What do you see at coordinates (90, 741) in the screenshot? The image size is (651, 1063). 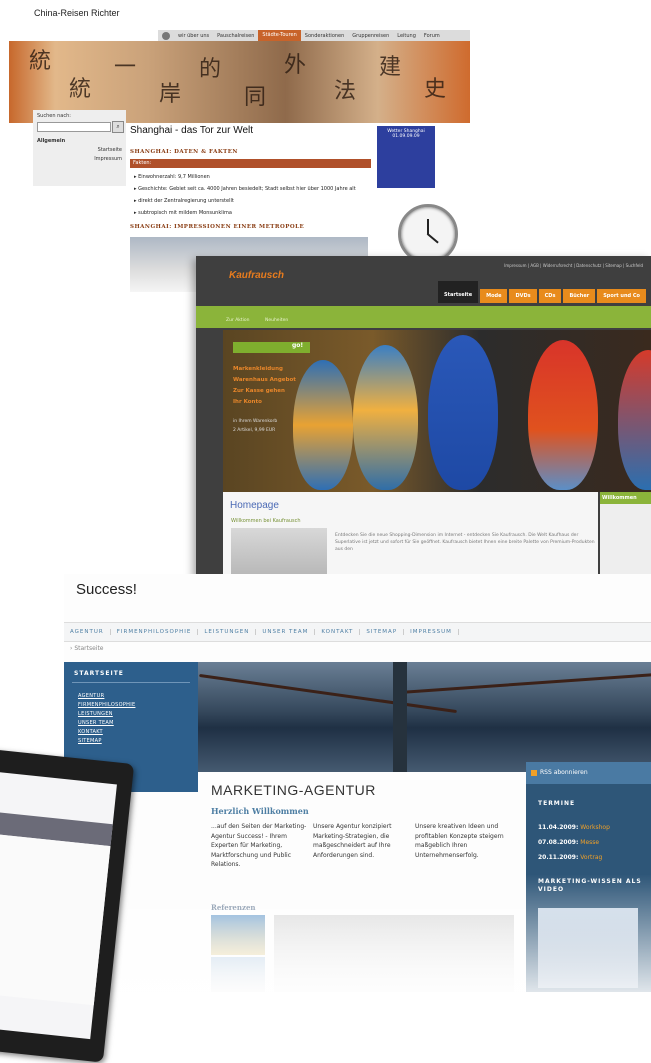 I see `sidebar-item: SITEMAP` at bounding box center [90, 741].